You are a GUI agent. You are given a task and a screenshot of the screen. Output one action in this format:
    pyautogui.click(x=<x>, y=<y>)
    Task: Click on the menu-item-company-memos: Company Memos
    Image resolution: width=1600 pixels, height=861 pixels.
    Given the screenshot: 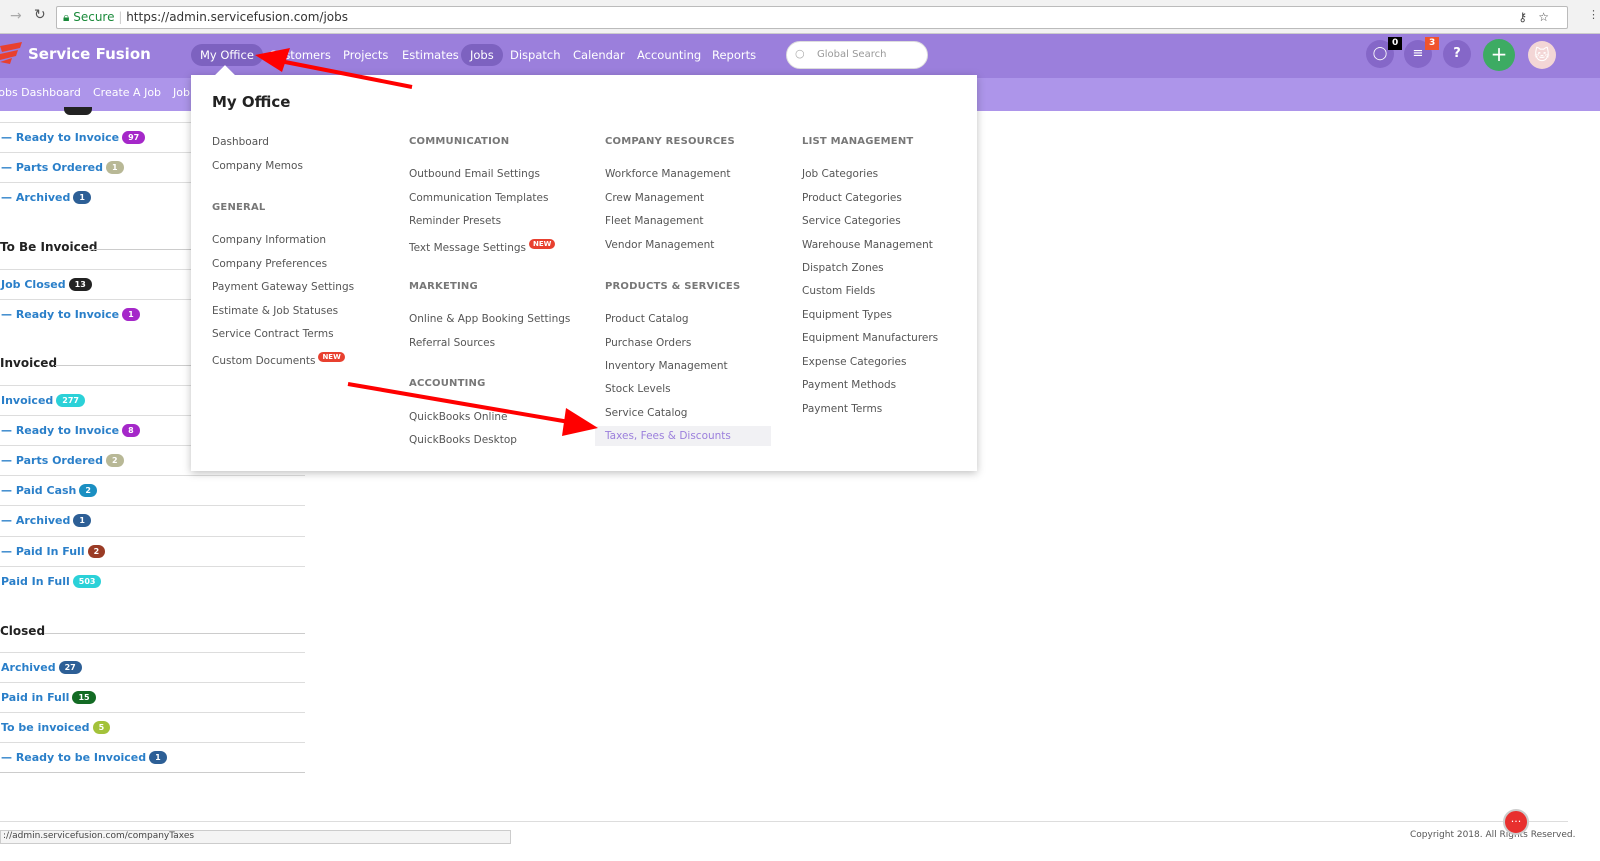 What is the action you would take?
    pyautogui.click(x=257, y=166)
    